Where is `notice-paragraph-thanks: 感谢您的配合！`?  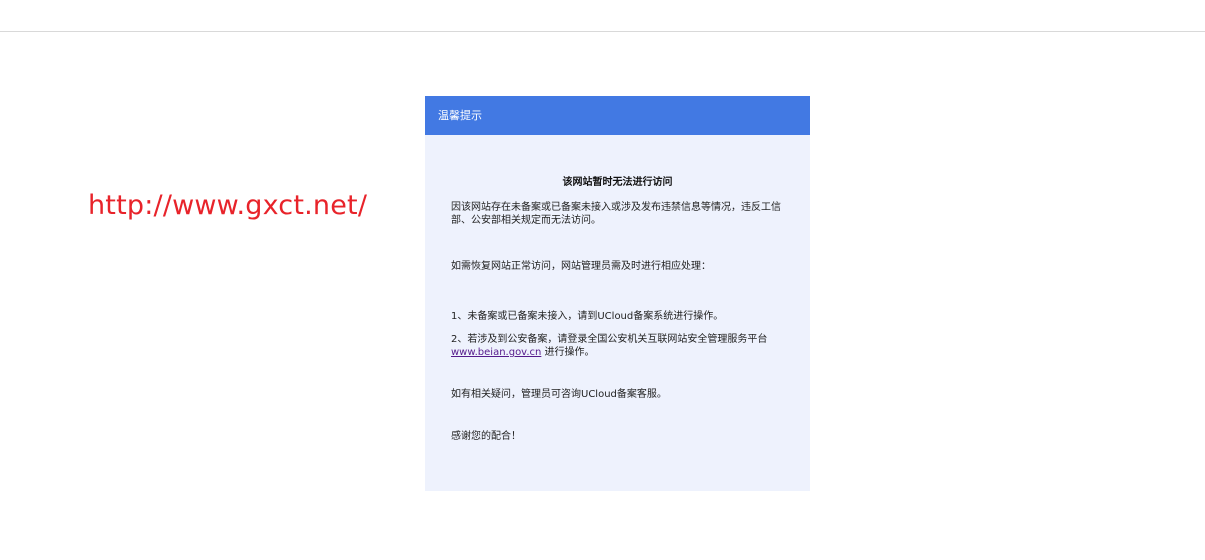 notice-paragraph-thanks: 感谢您的配合！ is located at coordinates (486, 436).